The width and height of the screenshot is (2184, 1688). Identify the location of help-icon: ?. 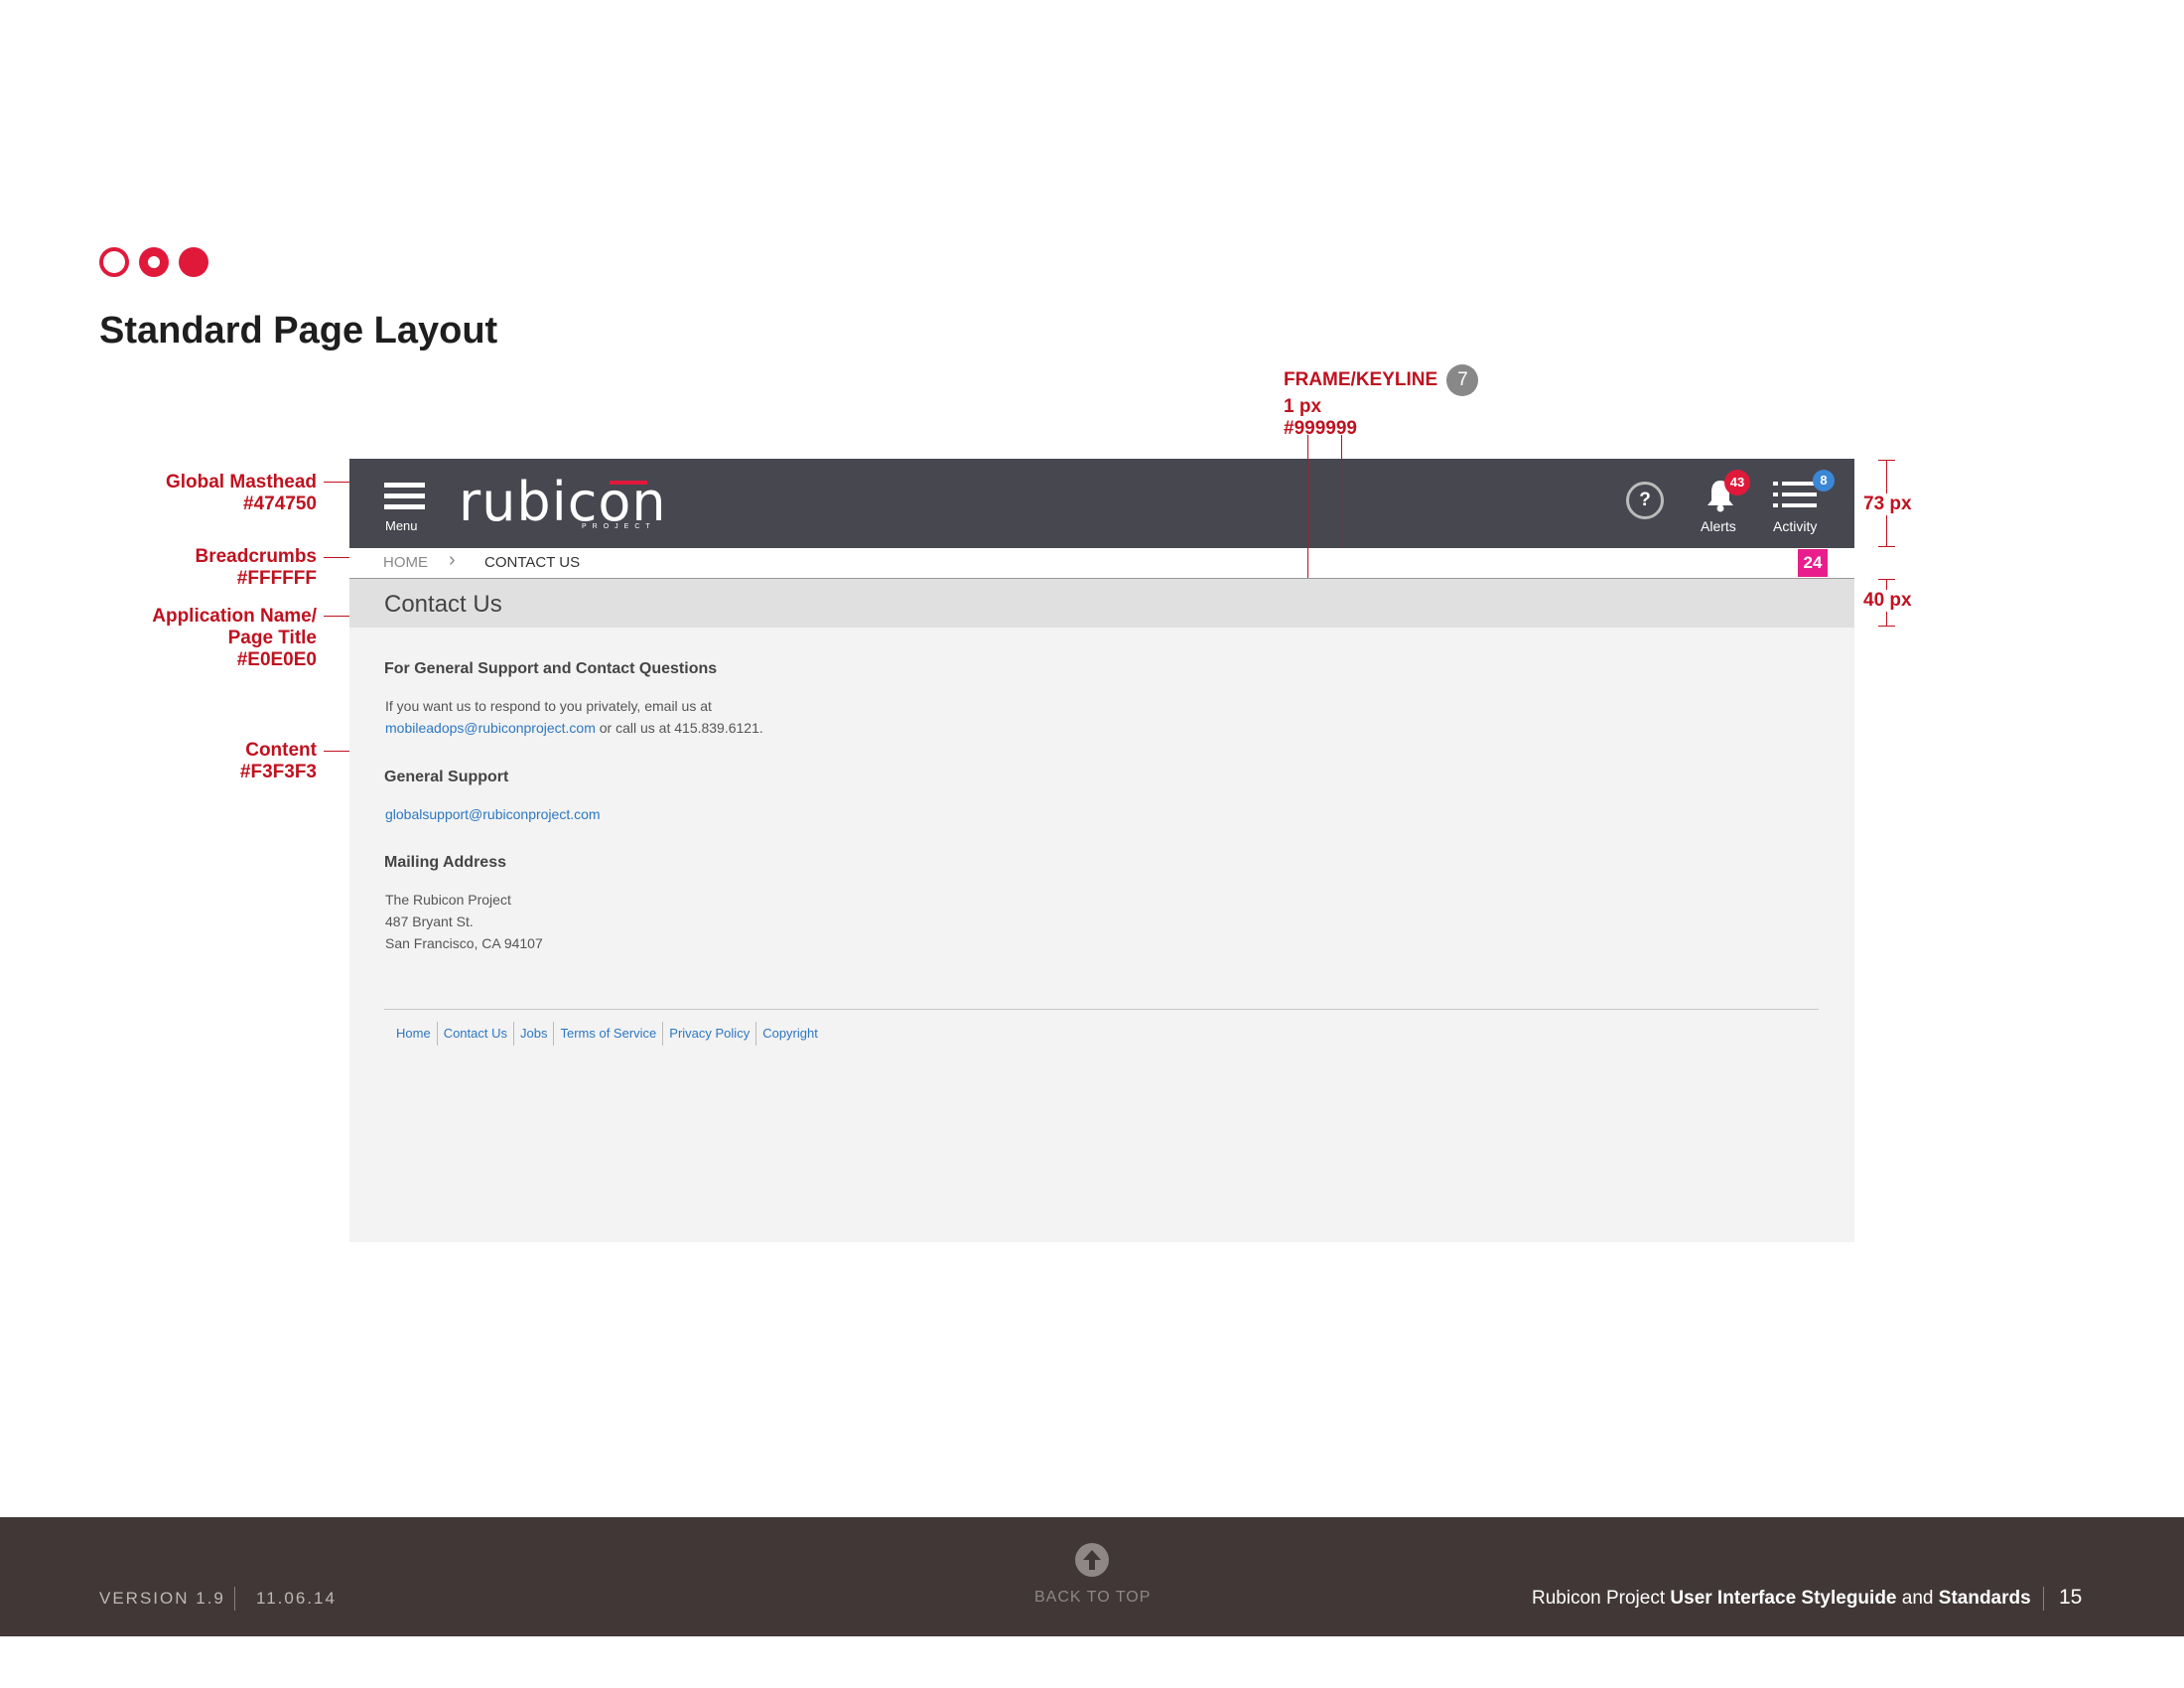
(1645, 500).